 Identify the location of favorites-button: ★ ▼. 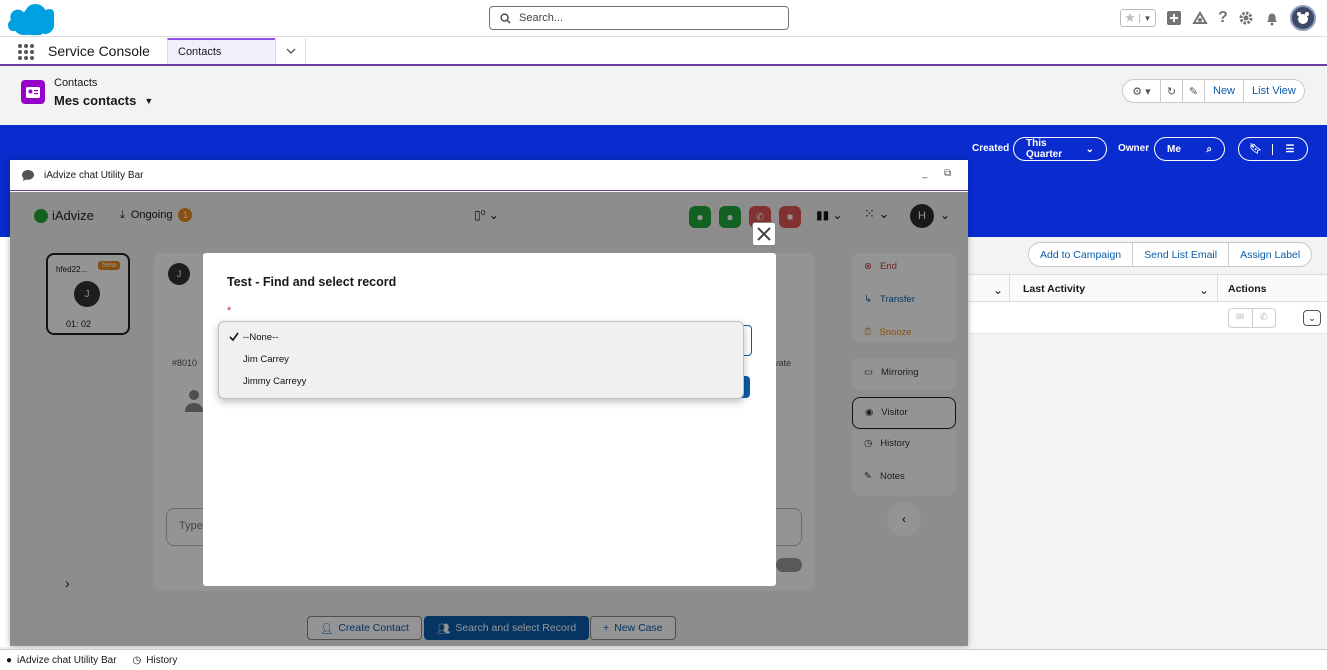
(1138, 18).